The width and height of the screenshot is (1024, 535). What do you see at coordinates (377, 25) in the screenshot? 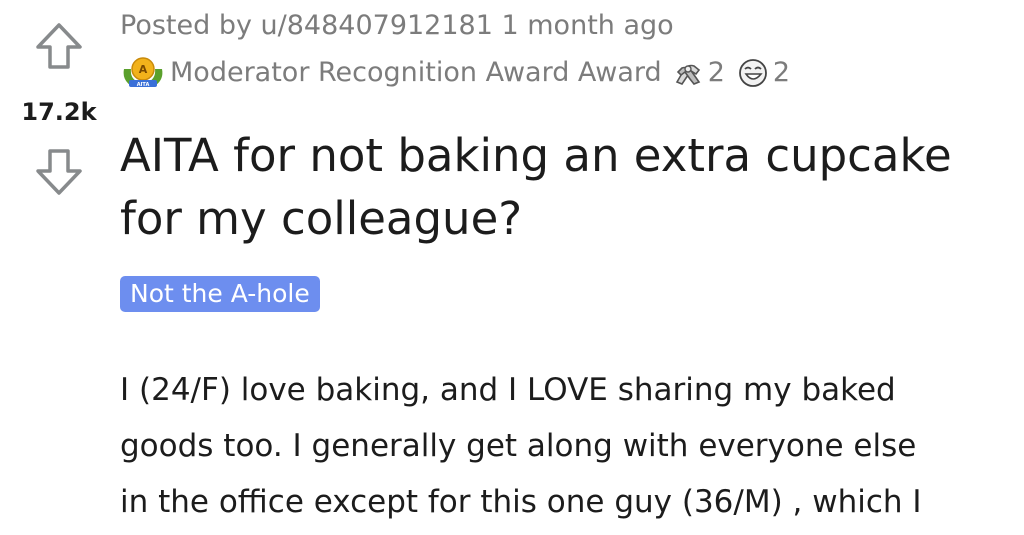
I see `author-link: u/848407912181` at bounding box center [377, 25].